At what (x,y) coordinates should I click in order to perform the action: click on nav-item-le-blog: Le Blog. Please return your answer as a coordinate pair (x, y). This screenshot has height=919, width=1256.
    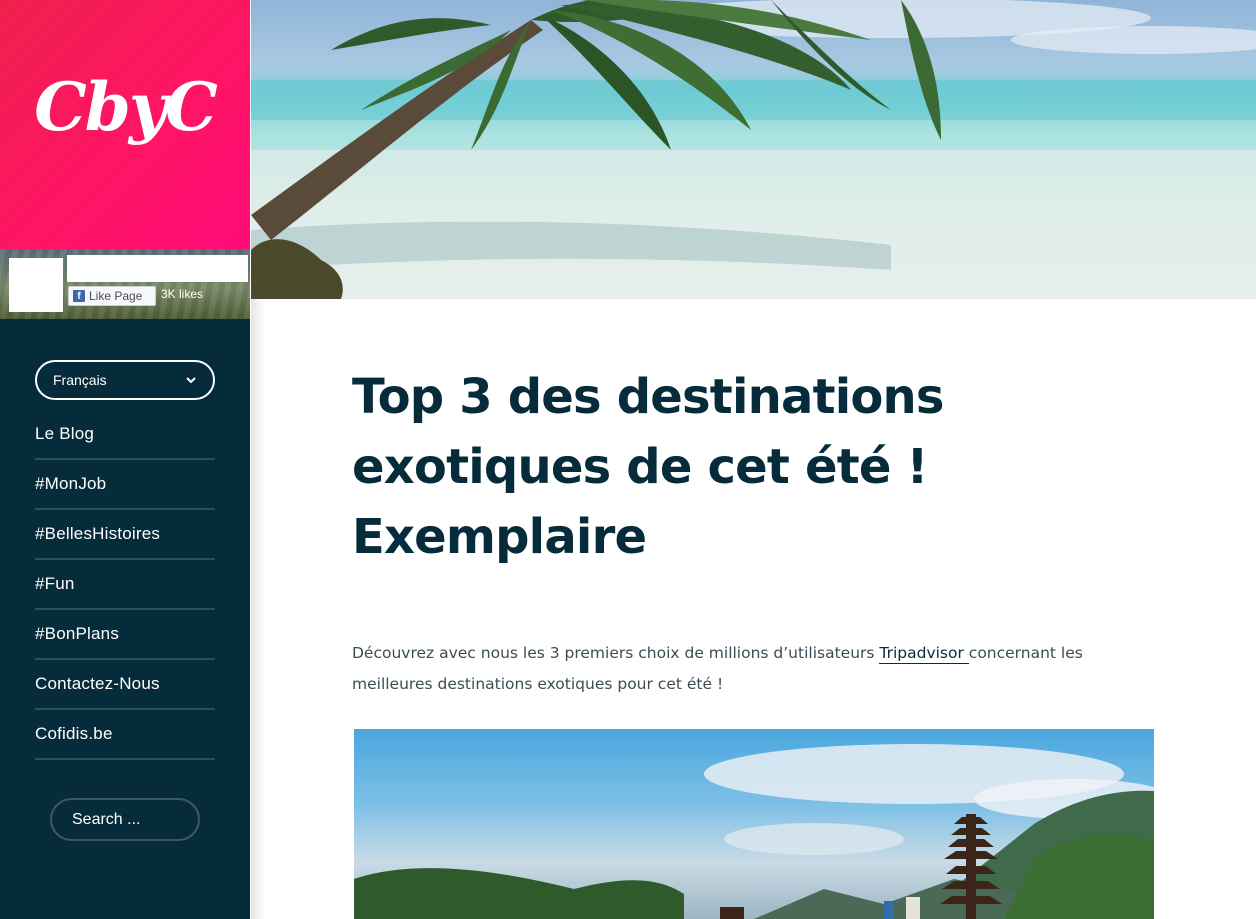
    Looking at the image, I should click on (125, 435).